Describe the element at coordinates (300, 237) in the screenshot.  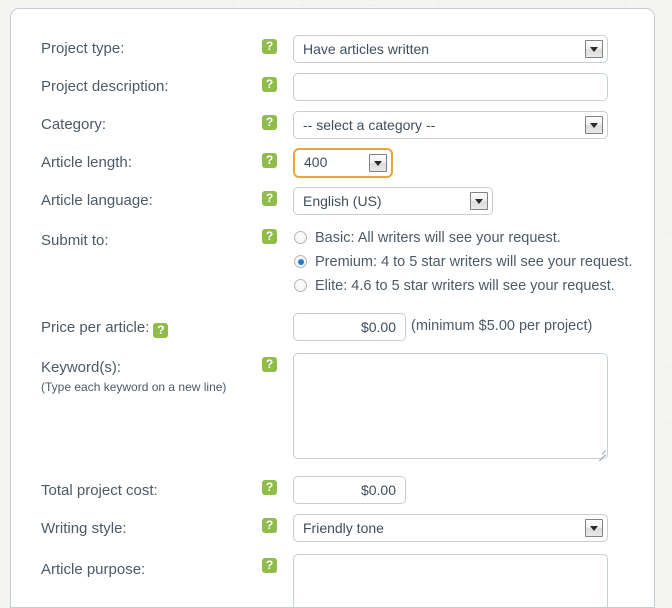
I see `radio-dot-basic` at that location.